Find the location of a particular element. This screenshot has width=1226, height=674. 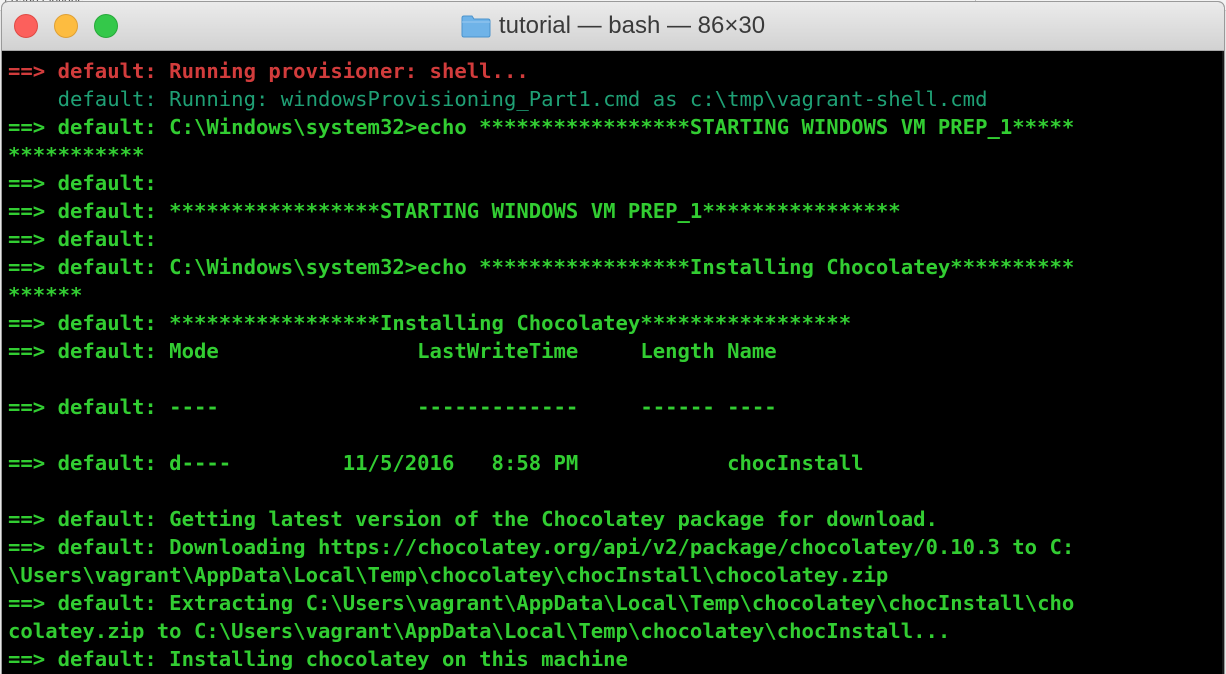

title-bar: tutorial — bash — 86×30 is located at coordinates (613, 26).